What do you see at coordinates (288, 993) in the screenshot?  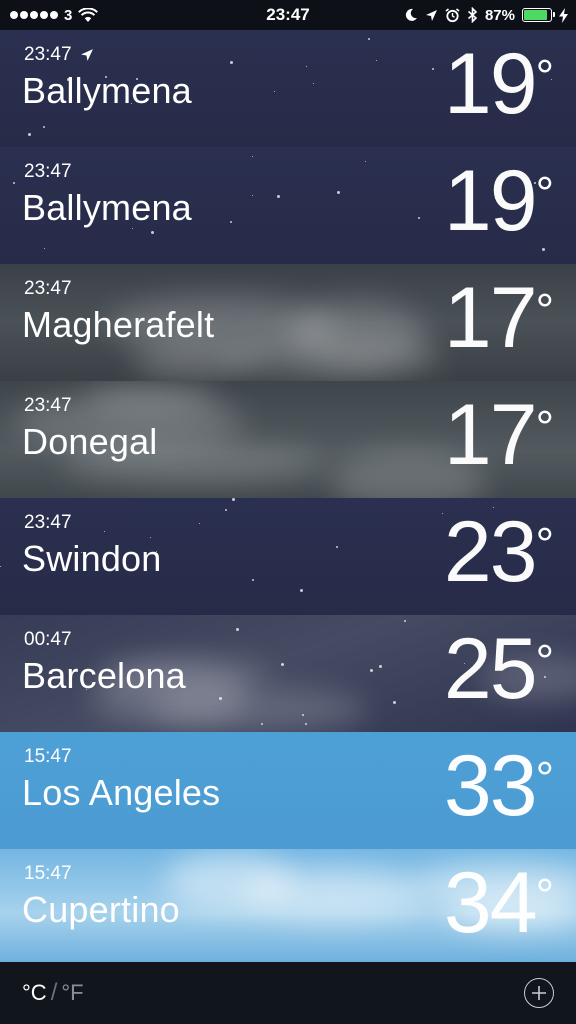 I see `bottom-toolbar: °C / °F` at bounding box center [288, 993].